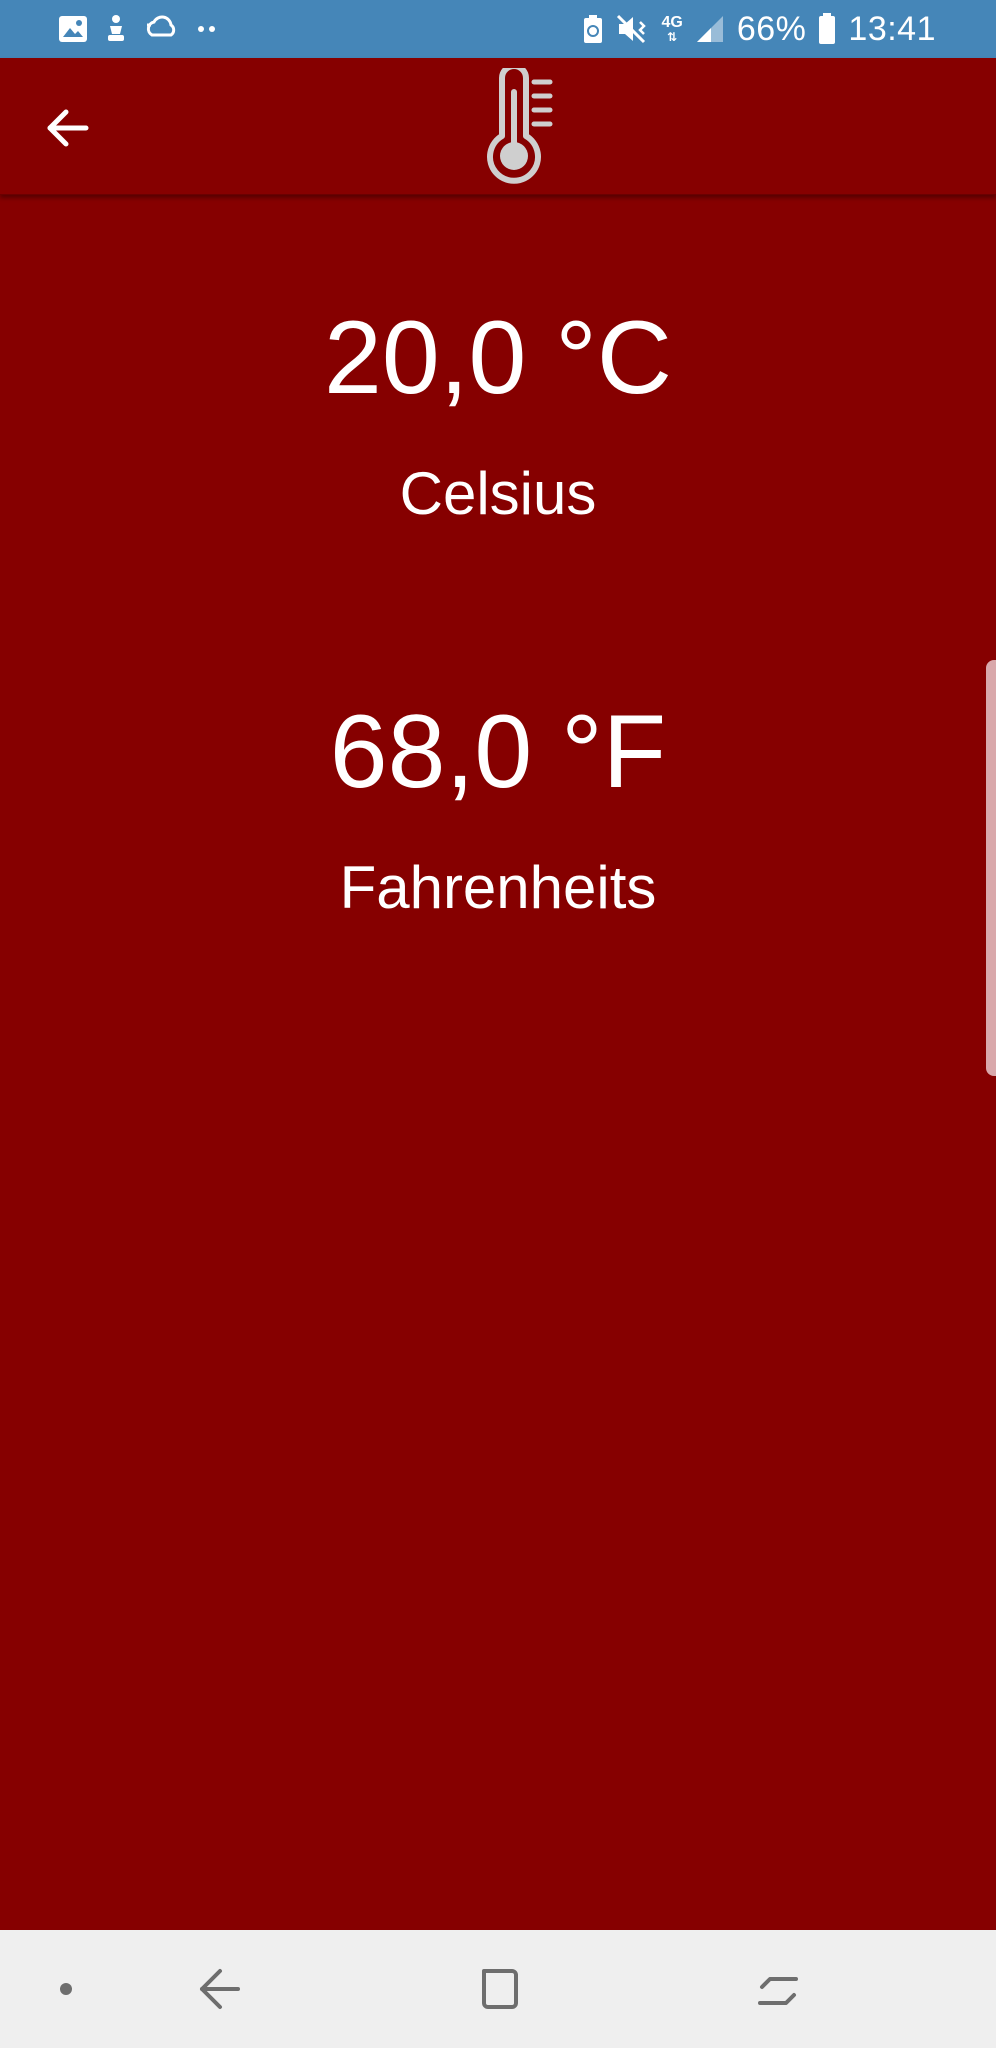 The width and height of the screenshot is (996, 2048). Describe the element at coordinates (116, 28) in the screenshot. I see `notification-figure-icon` at that location.